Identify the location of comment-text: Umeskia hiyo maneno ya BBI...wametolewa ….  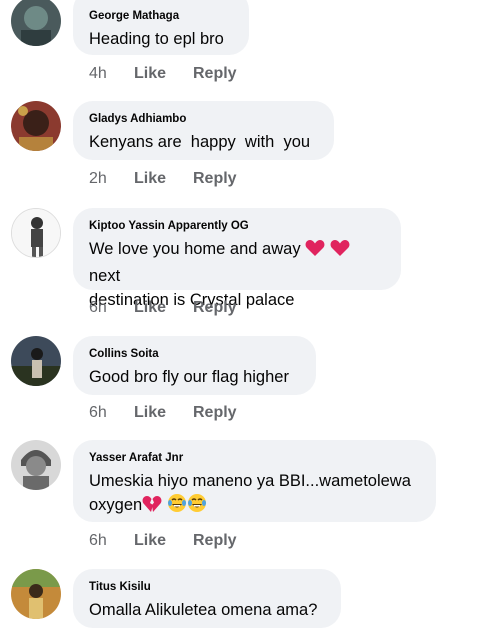
(254, 494).